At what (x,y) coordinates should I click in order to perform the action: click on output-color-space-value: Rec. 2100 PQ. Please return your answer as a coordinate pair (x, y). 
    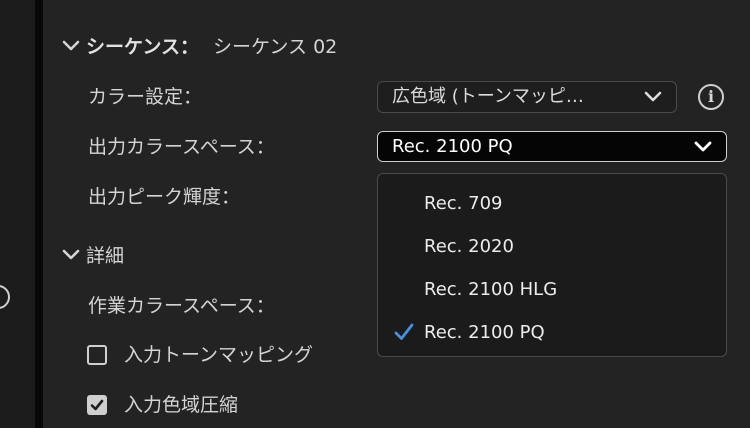
    Looking at the image, I should click on (452, 146).